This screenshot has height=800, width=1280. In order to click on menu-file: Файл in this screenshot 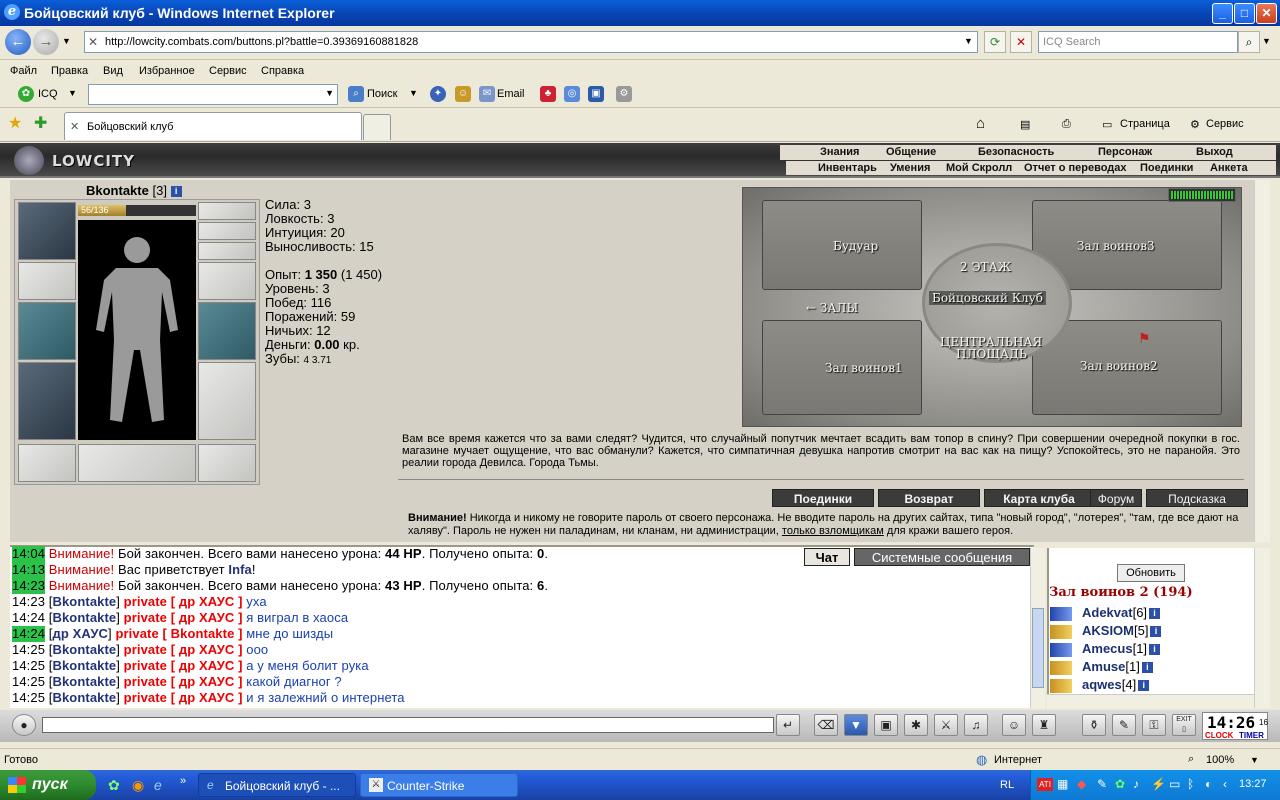, I will do `click(23, 71)`.